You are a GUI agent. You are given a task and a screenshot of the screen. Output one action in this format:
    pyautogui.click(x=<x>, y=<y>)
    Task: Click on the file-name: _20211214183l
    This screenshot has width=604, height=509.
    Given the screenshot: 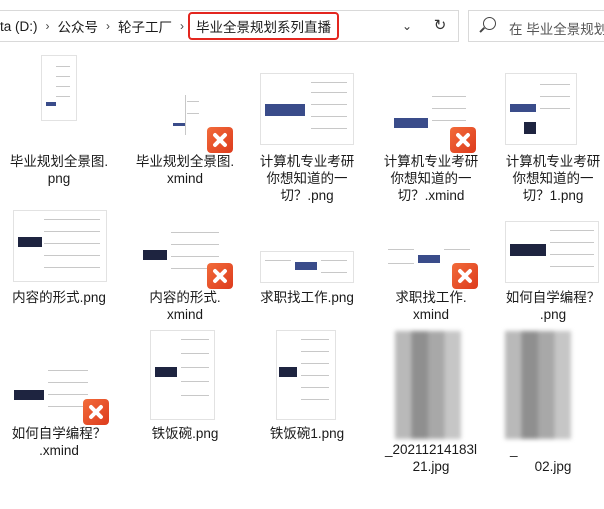 What is the action you would take?
    pyautogui.click(x=431, y=449)
    